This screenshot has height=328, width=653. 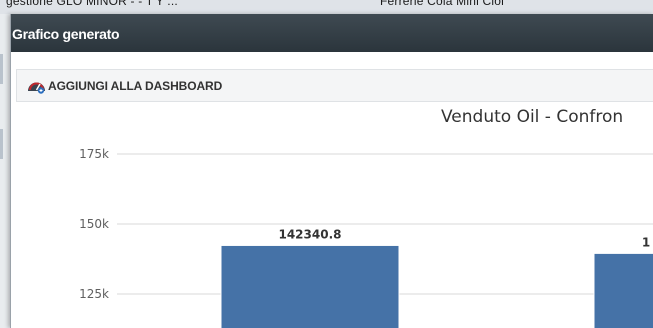 I want to click on chart-title: Venduto Oil - Confron, so click(x=532, y=117).